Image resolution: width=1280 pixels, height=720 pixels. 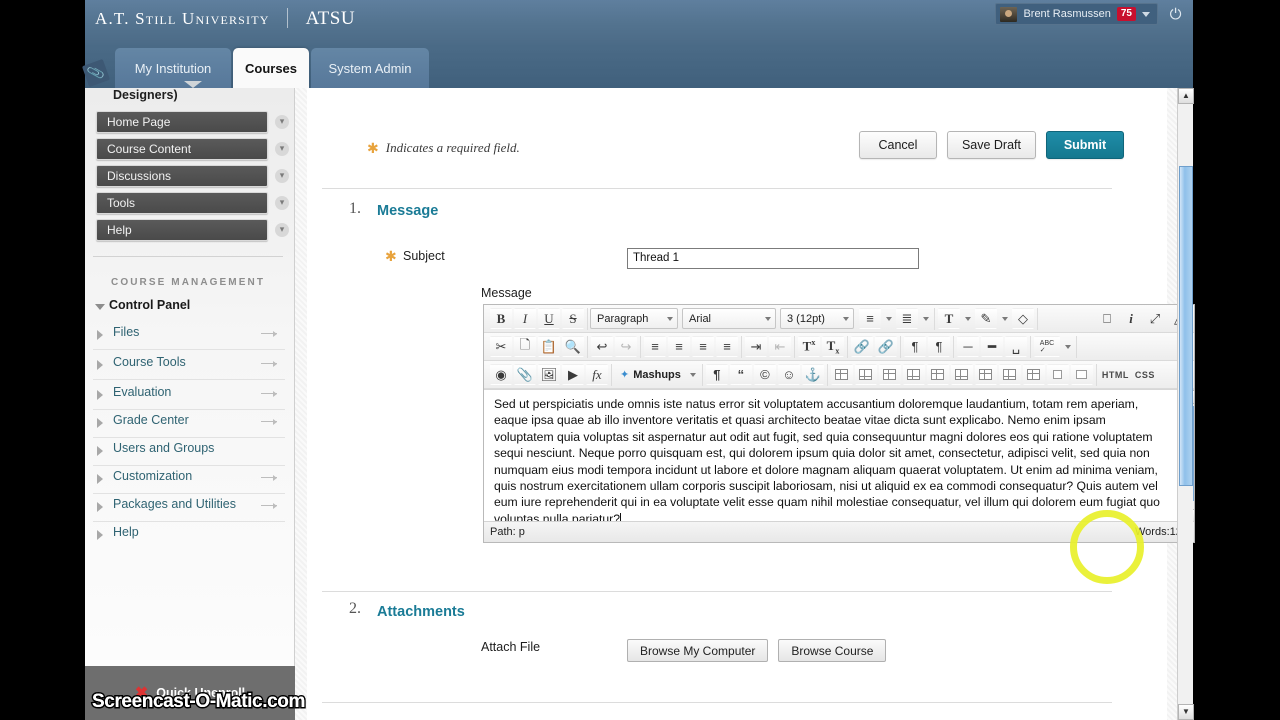 What do you see at coordinates (190, 507) in the screenshot?
I see `sidebar-item-packages-and-utilities: Packages and Utilities` at bounding box center [190, 507].